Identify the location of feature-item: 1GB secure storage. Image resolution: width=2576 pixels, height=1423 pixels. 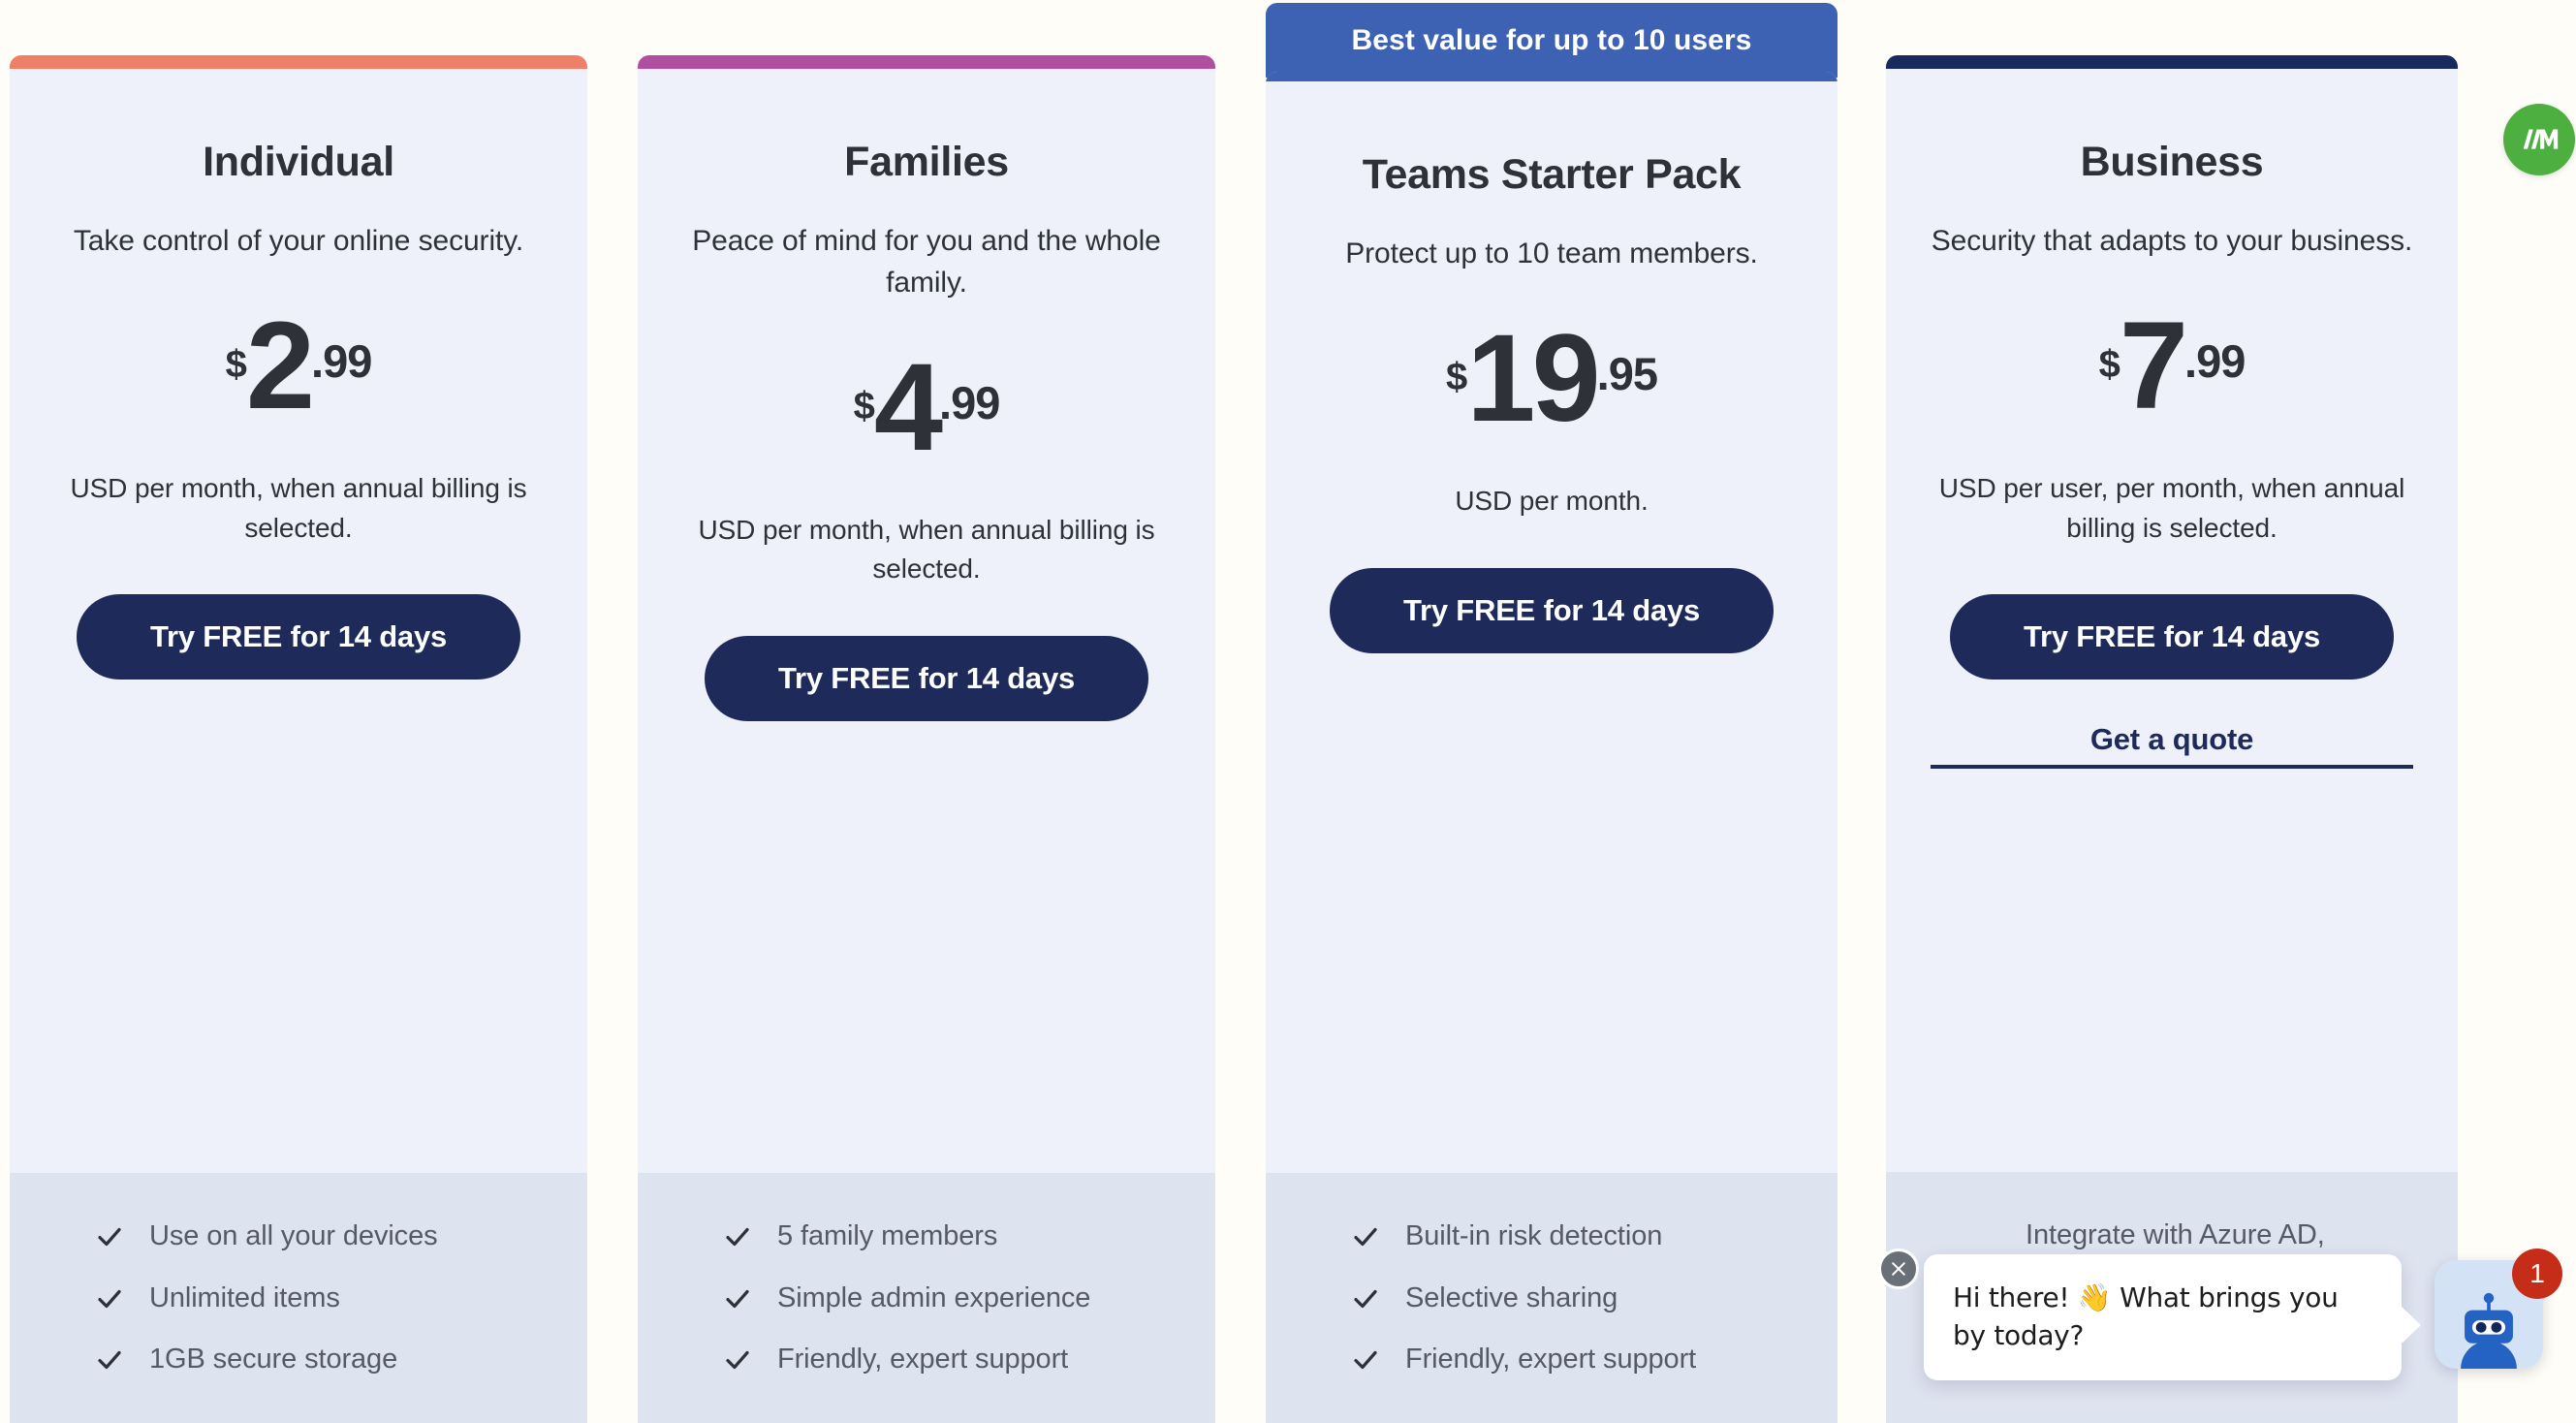
(319, 1360).